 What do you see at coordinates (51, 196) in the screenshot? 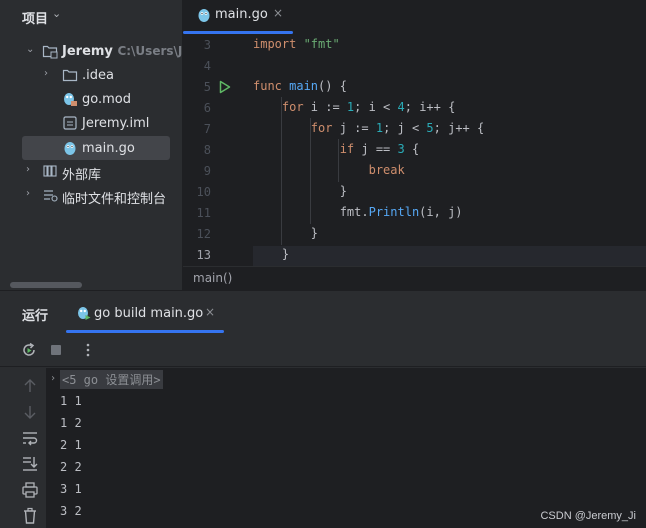
I see `scratches-icon` at bounding box center [51, 196].